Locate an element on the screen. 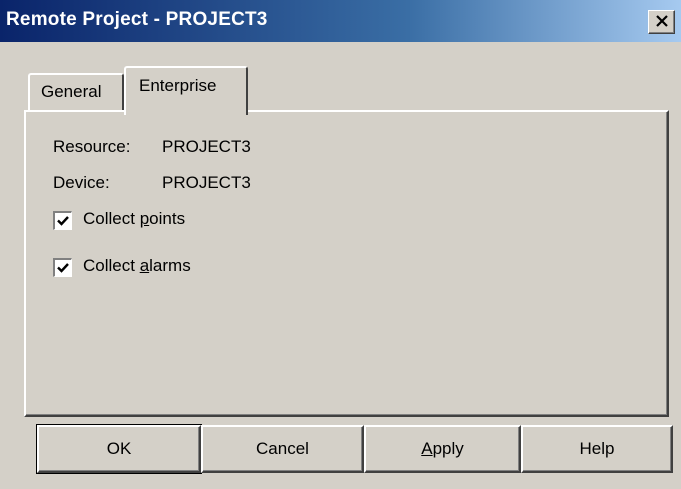 Image resolution: width=681 pixels, height=489 pixels. tab-general-label: General is located at coordinates (71, 91).